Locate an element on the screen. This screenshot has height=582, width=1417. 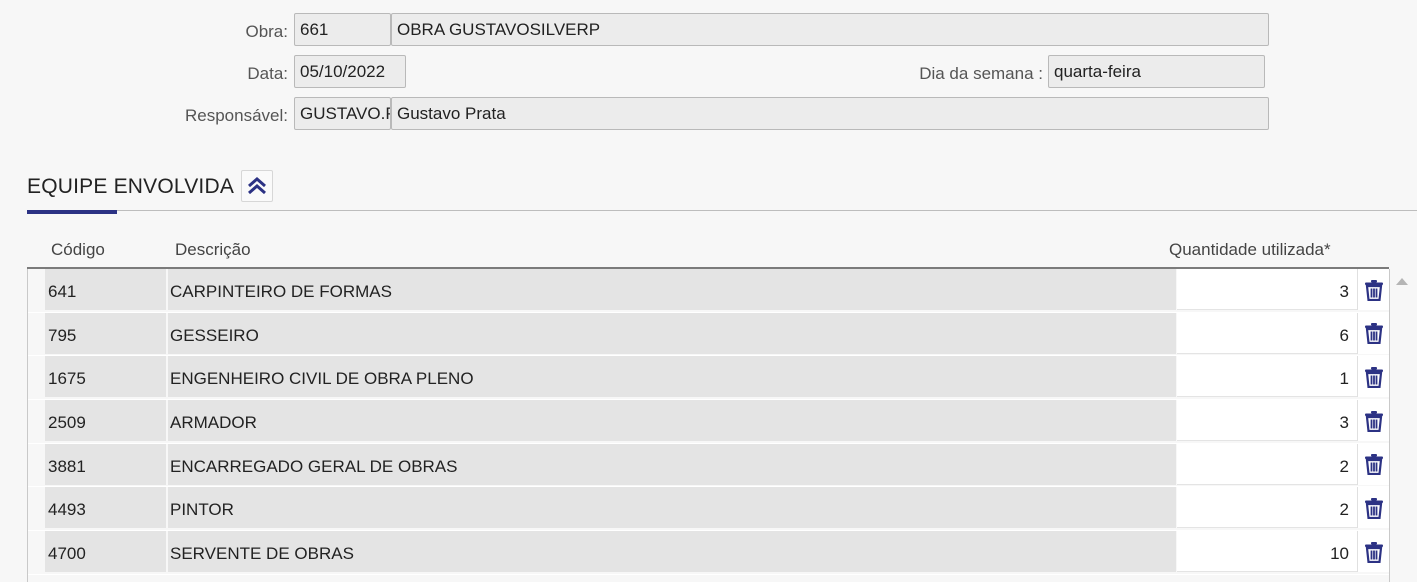
cell-codigo: 1675 is located at coordinates (105, 377).